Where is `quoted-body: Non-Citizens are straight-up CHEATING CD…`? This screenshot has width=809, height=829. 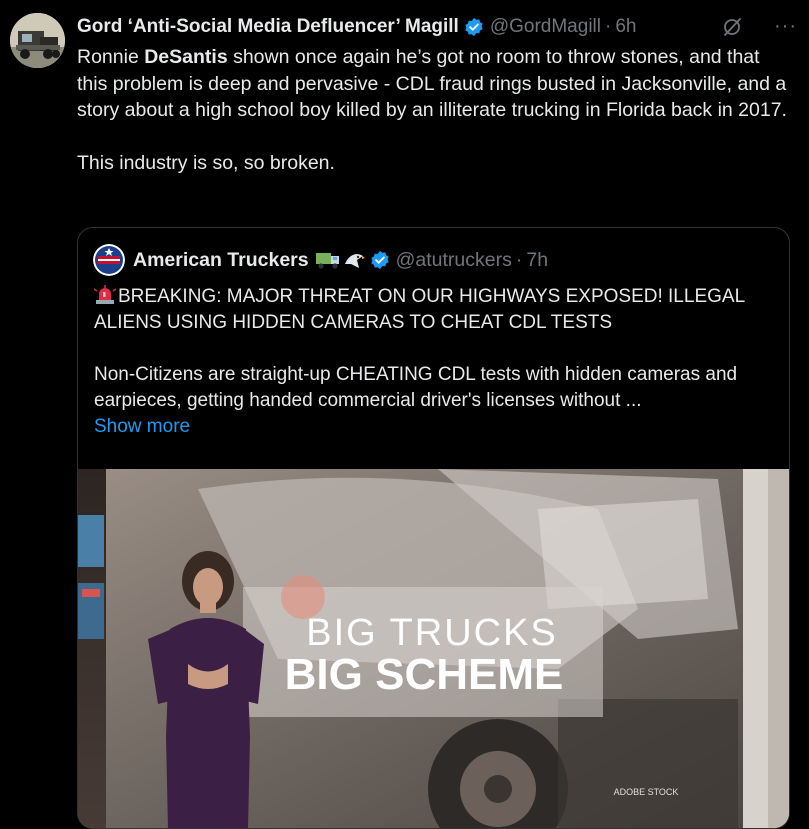 quoted-body: Non-Citizens are straight-up CHEATING CD… is located at coordinates (416, 387).